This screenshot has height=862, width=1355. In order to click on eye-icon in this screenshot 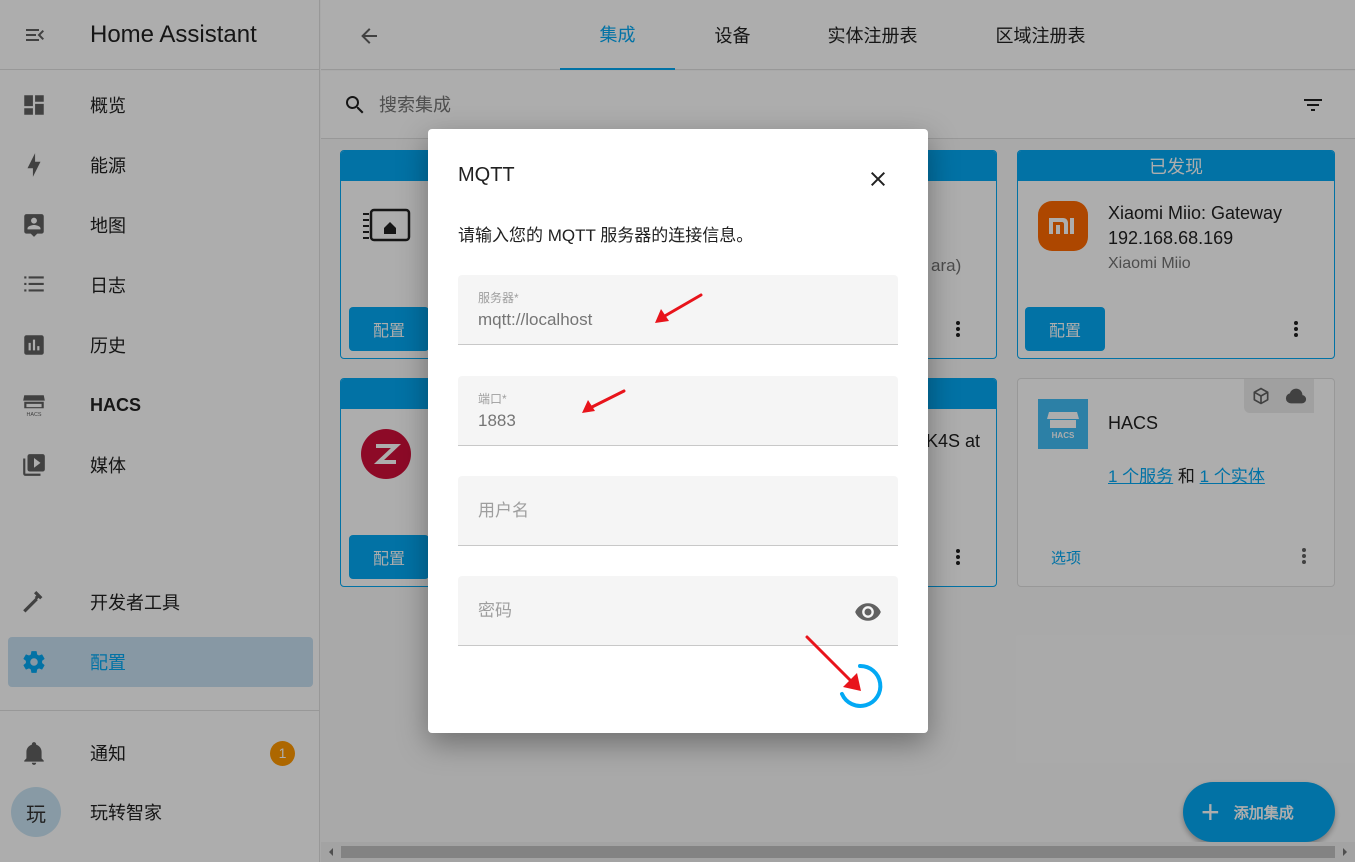, I will do `click(868, 612)`.